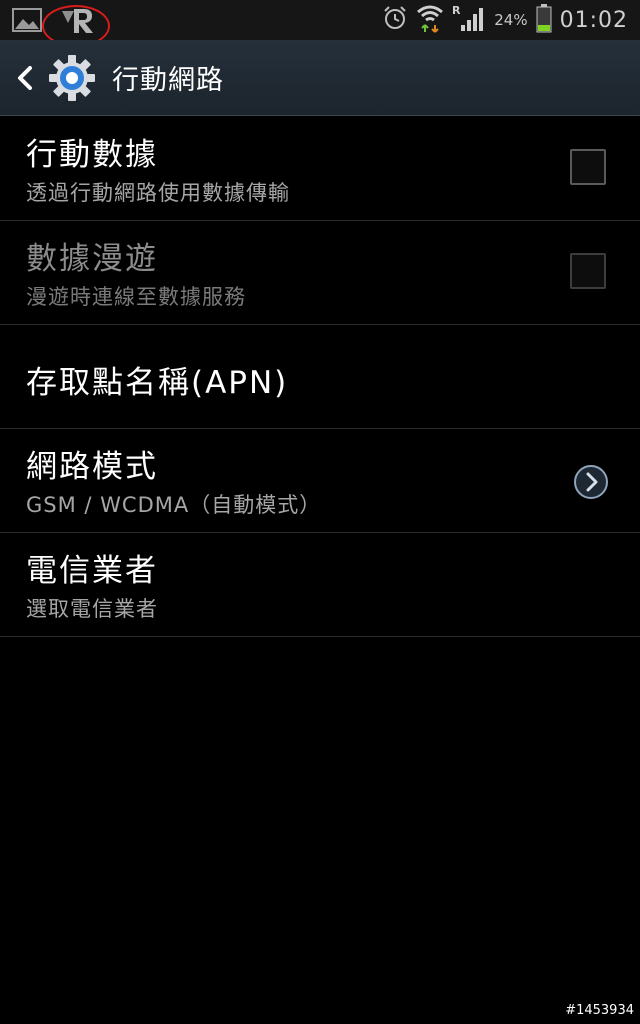 The height and width of the screenshot is (1024, 640). Describe the element at coordinates (157, 383) in the screenshot. I see `setting-title: 存取點名稱(APN)` at that location.